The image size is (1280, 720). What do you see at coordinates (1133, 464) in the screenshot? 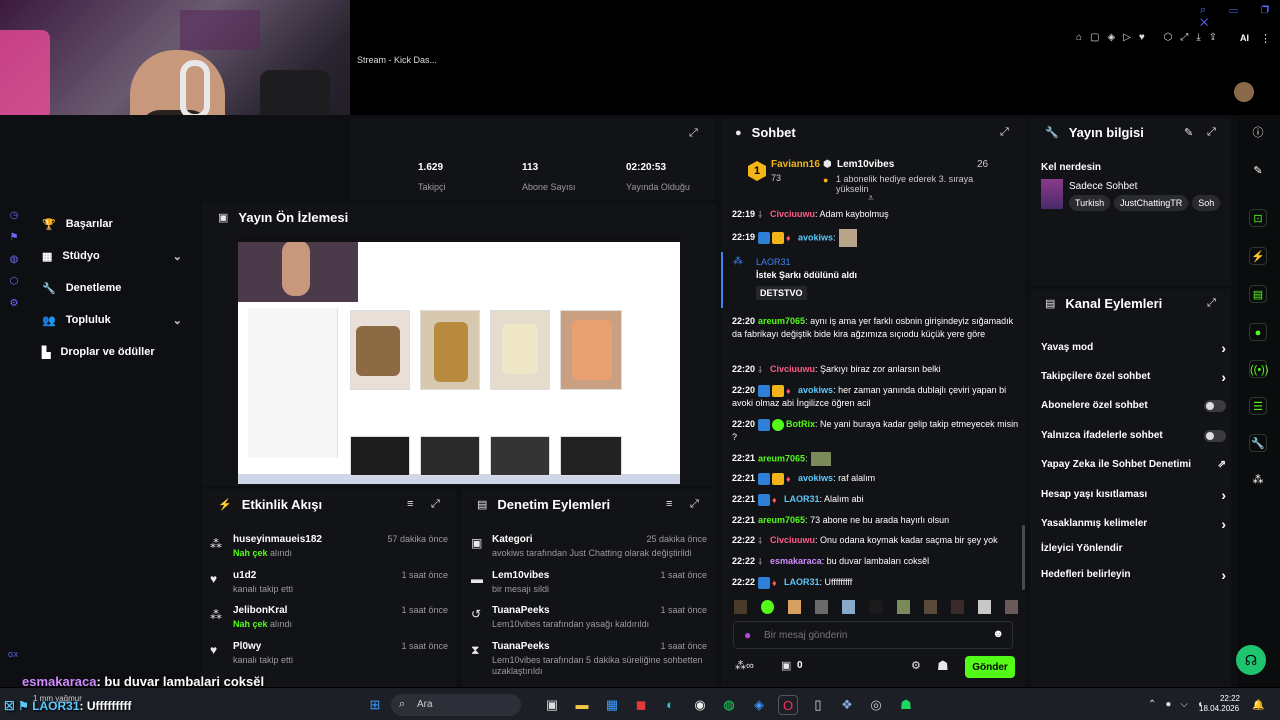
I see `action-ai-moderation: Yapay Zeka ile Sohbet Denetimi ⇗` at bounding box center [1133, 464].